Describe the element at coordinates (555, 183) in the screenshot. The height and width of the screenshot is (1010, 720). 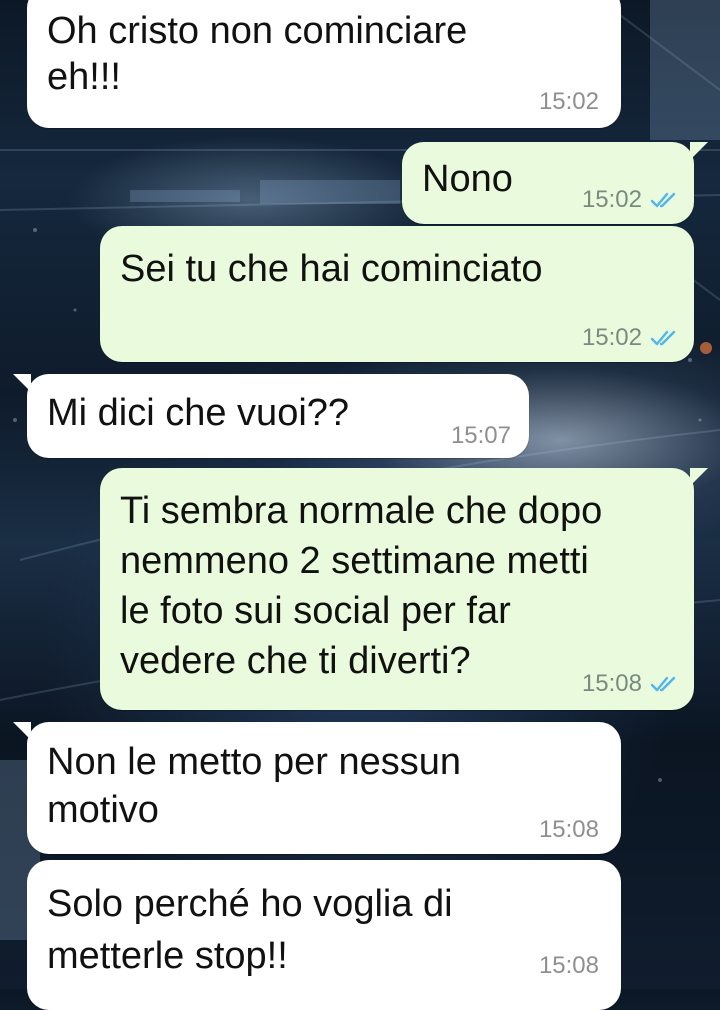
I see `outgoing-message-bubble: Nono 15:02` at that location.